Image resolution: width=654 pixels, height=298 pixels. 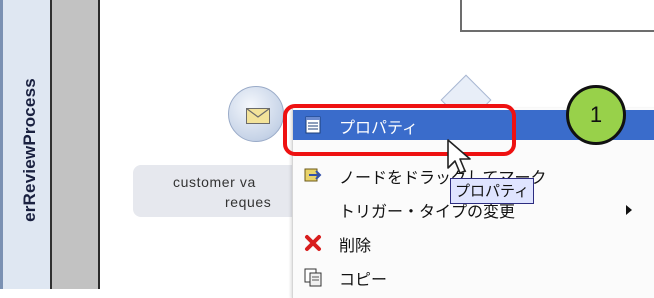 I want to click on copy-icon, so click(x=313, y=277).